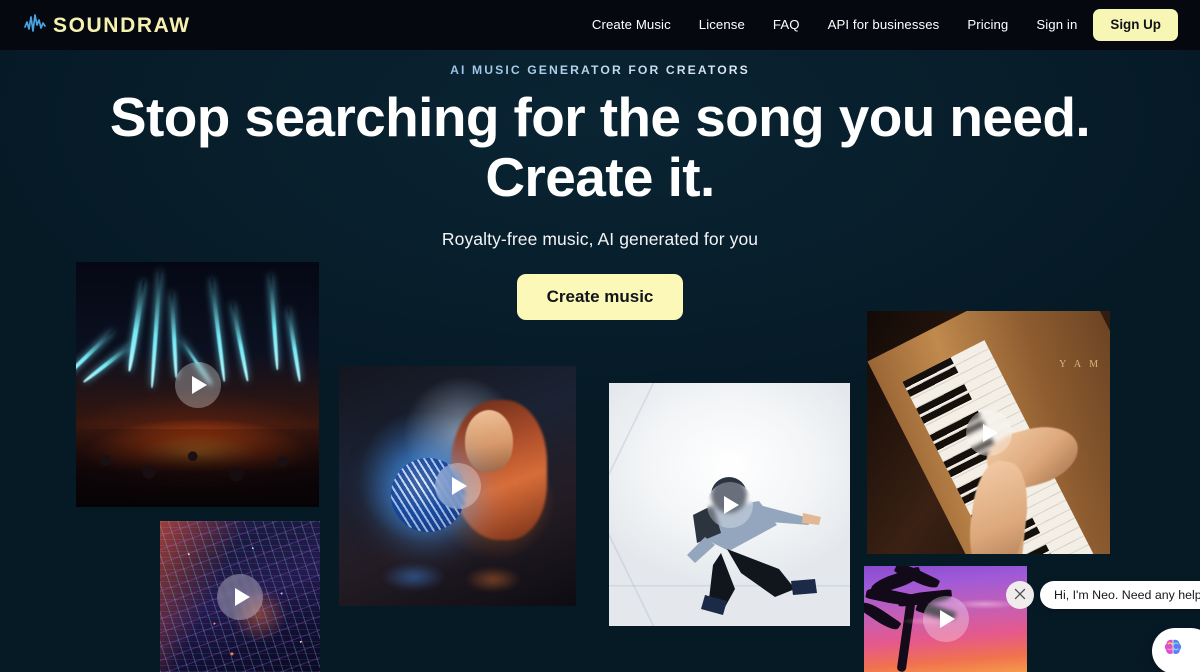 The height and width of the screenshot is (672, 1200). I want to click on gallery-card-breakdancer, so click(729, 504).